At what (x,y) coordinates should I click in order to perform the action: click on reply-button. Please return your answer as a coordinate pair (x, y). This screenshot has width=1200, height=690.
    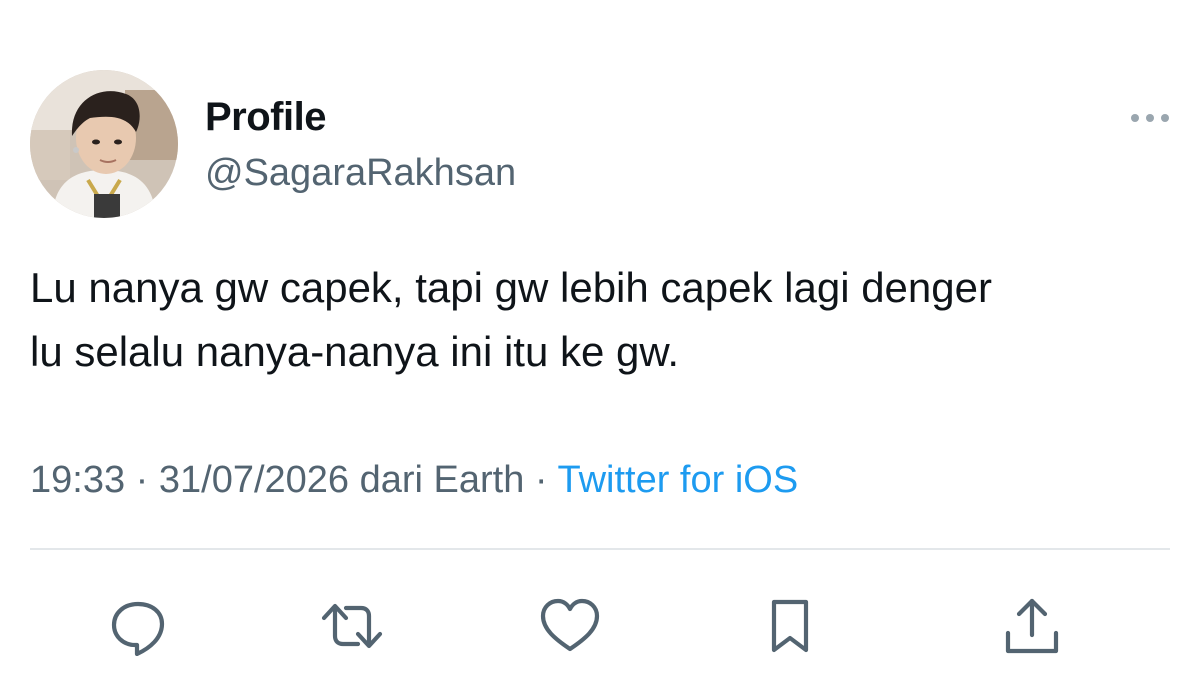
    Looking at the image, I should click on (138, 626).